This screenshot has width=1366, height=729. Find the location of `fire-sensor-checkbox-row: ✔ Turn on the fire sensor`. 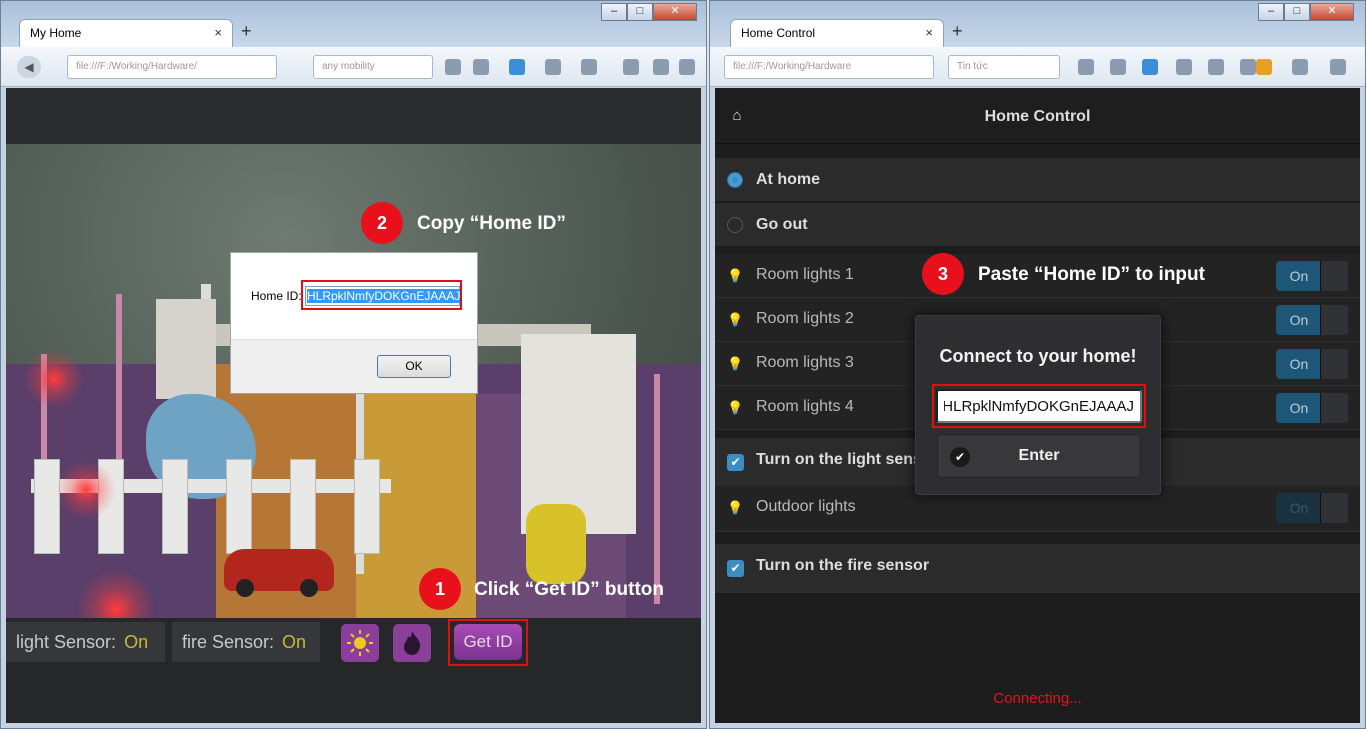

fire-sensor-checkbox-row: ✔ Turn on the fire sensor is located at coordinates (1037, 569).